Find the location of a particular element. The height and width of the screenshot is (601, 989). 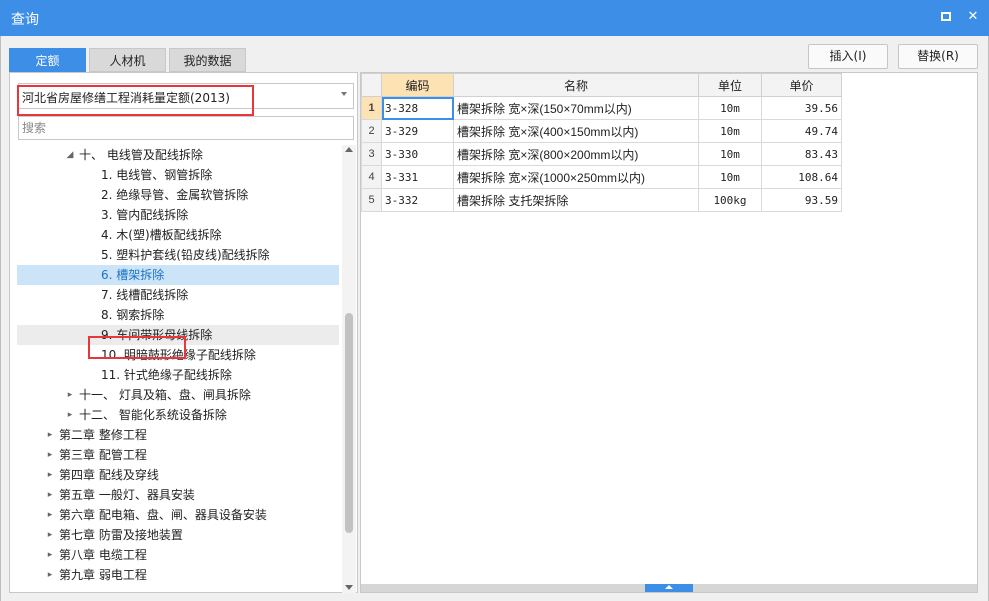

tree-item: ▸ 第九章 弱电工程 is located at coordinates (178, 575).